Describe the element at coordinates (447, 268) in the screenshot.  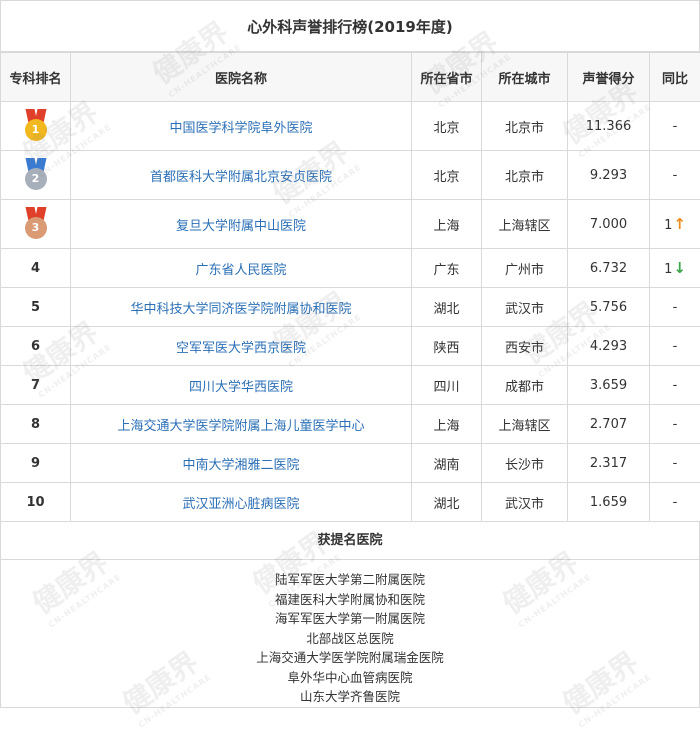
I see `province-cell: 广东` at that location.